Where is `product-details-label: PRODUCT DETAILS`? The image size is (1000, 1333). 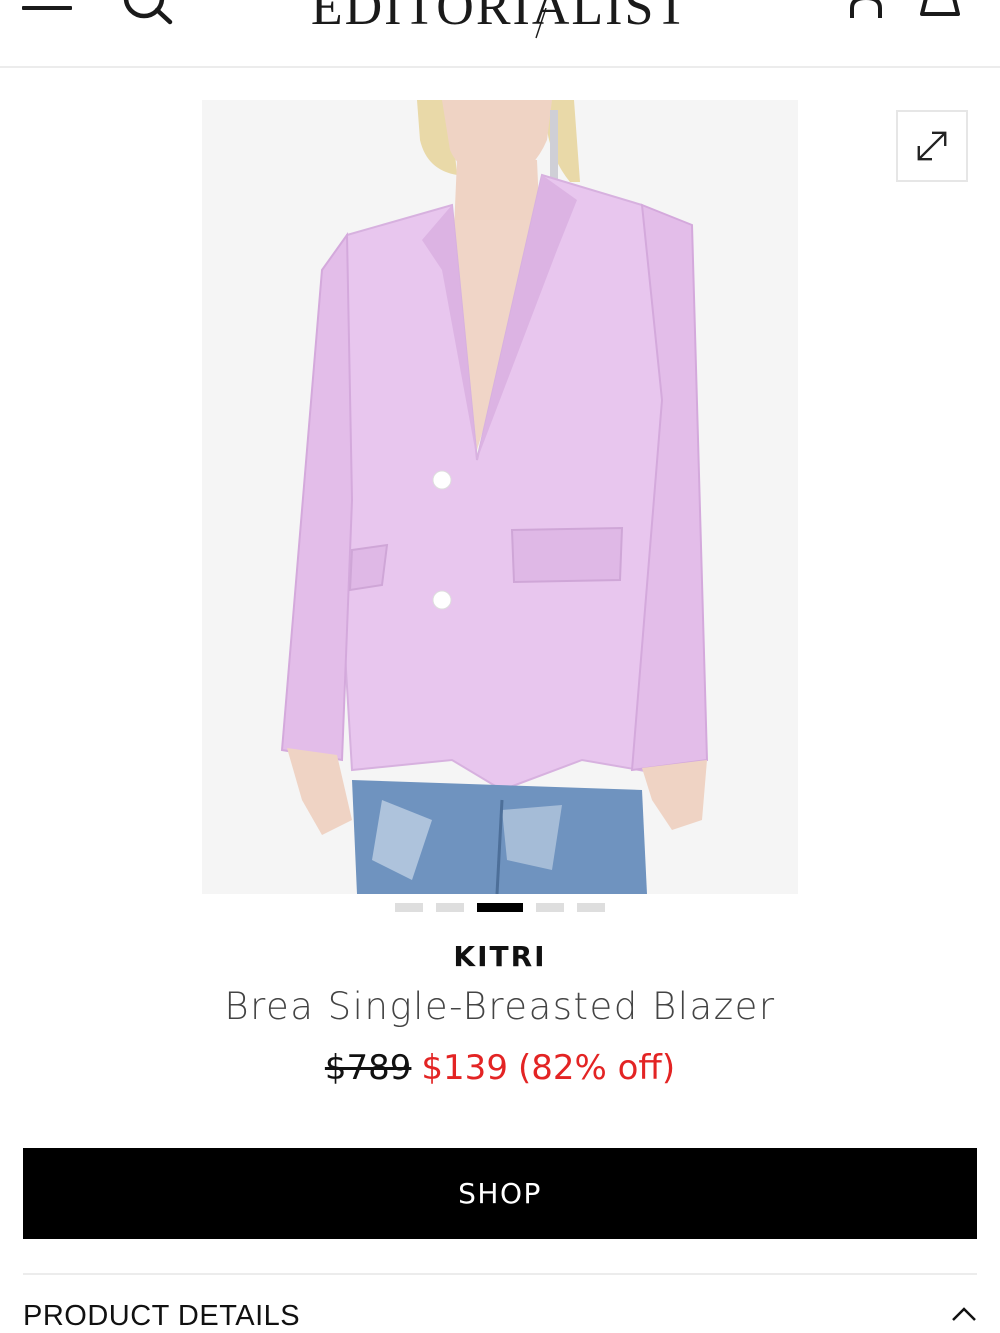
product-details-label: PRODUCT DETAILS is located at coordinates (162, 1316).